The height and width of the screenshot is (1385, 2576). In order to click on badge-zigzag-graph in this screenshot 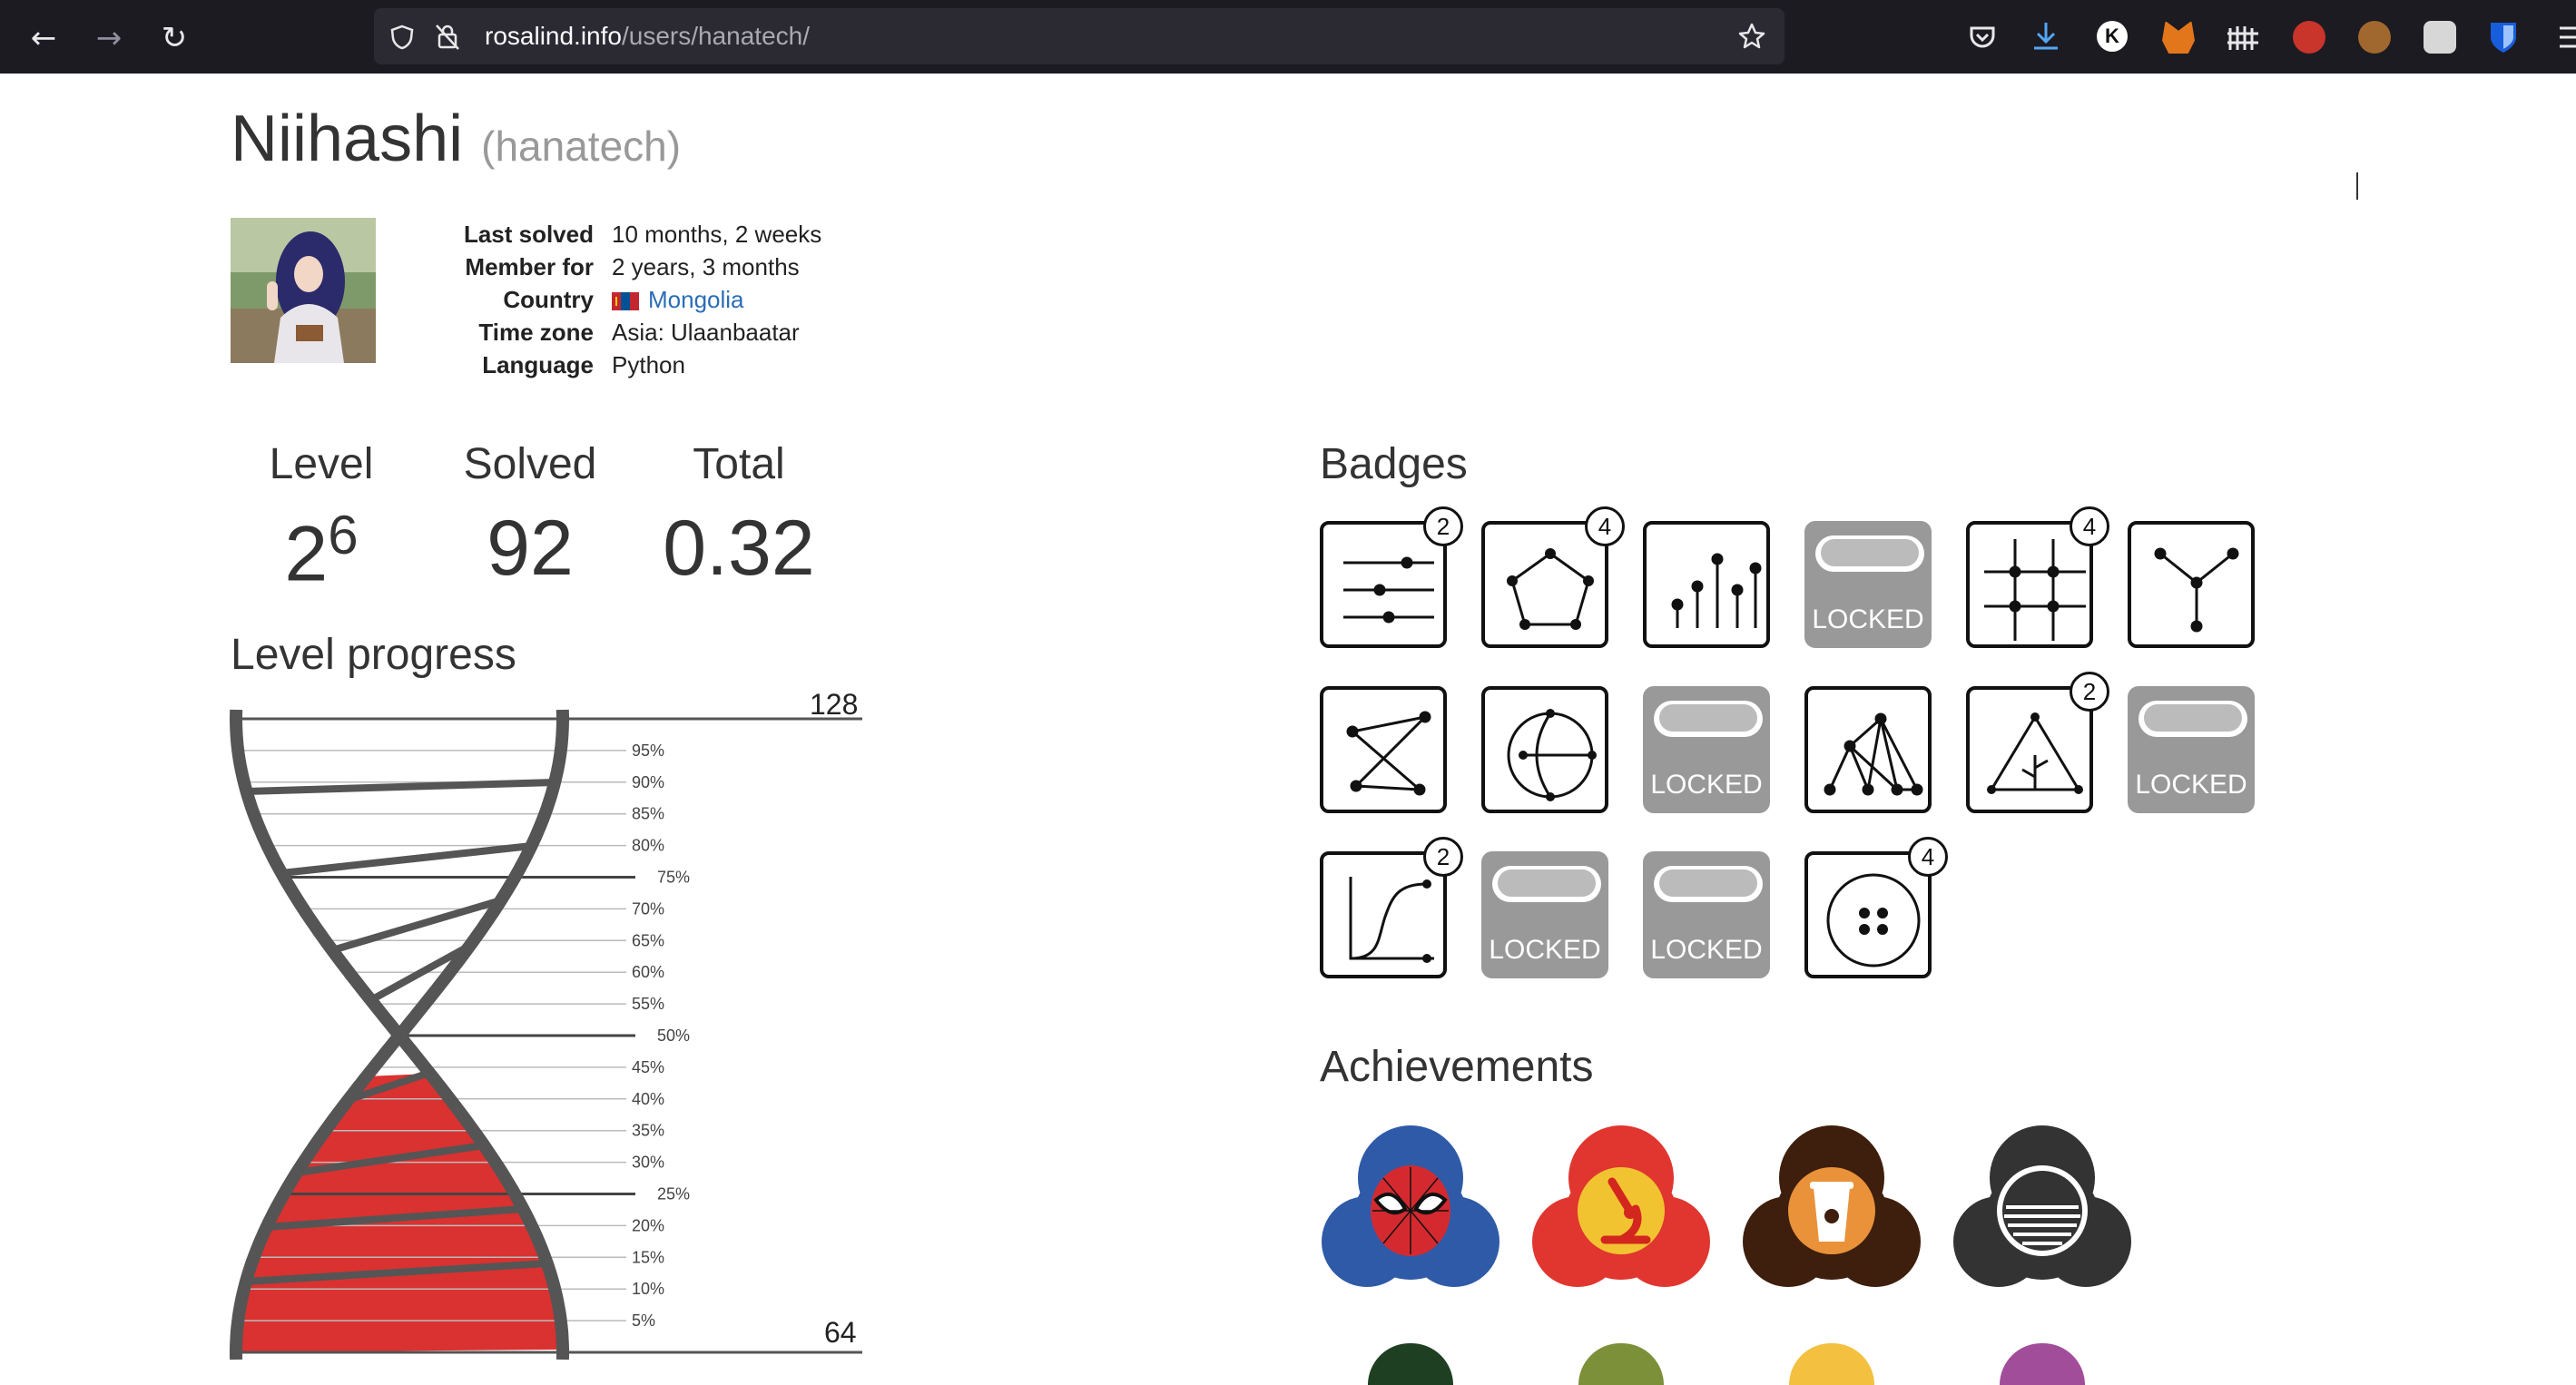, I will do `click(1868, 749)`.